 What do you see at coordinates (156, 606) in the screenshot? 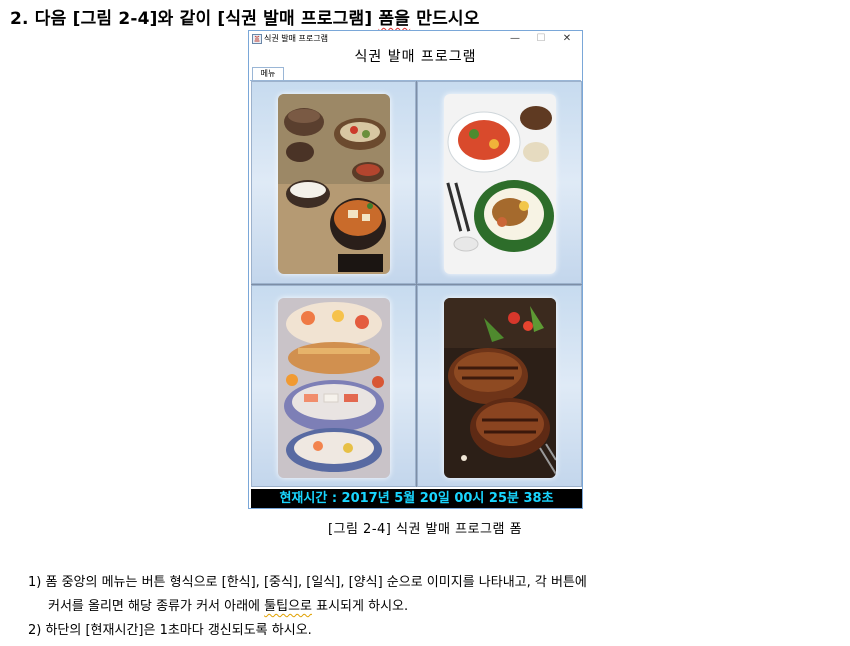
I see `requirement-1-text: 커서를 올리면 해당 종류가 커서 아래에` at bounding box center [156, 606].